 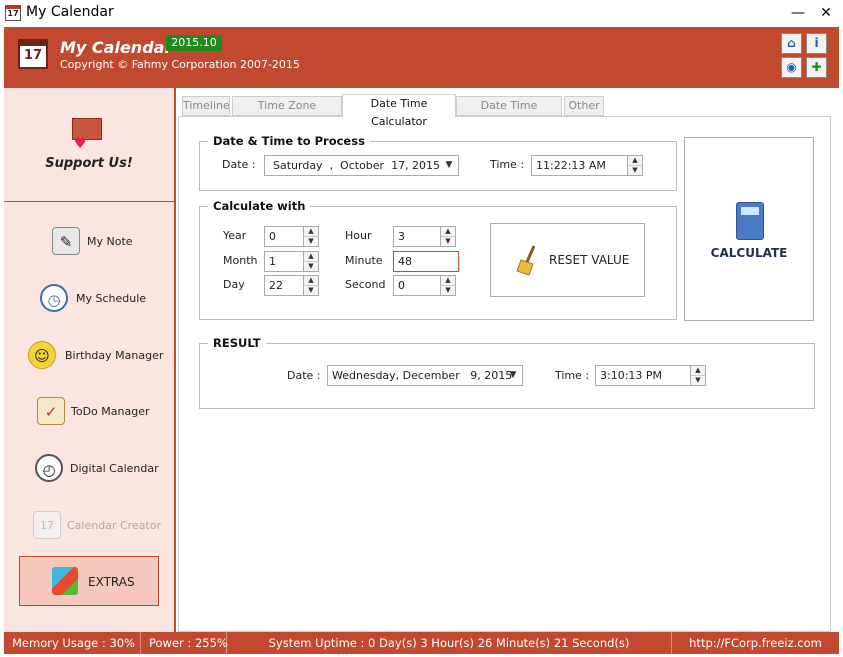 What do you see at coordinates (184, 643) in the screenshot?
I see `power-status: Power : 255%` at bounding box center [184, 643].